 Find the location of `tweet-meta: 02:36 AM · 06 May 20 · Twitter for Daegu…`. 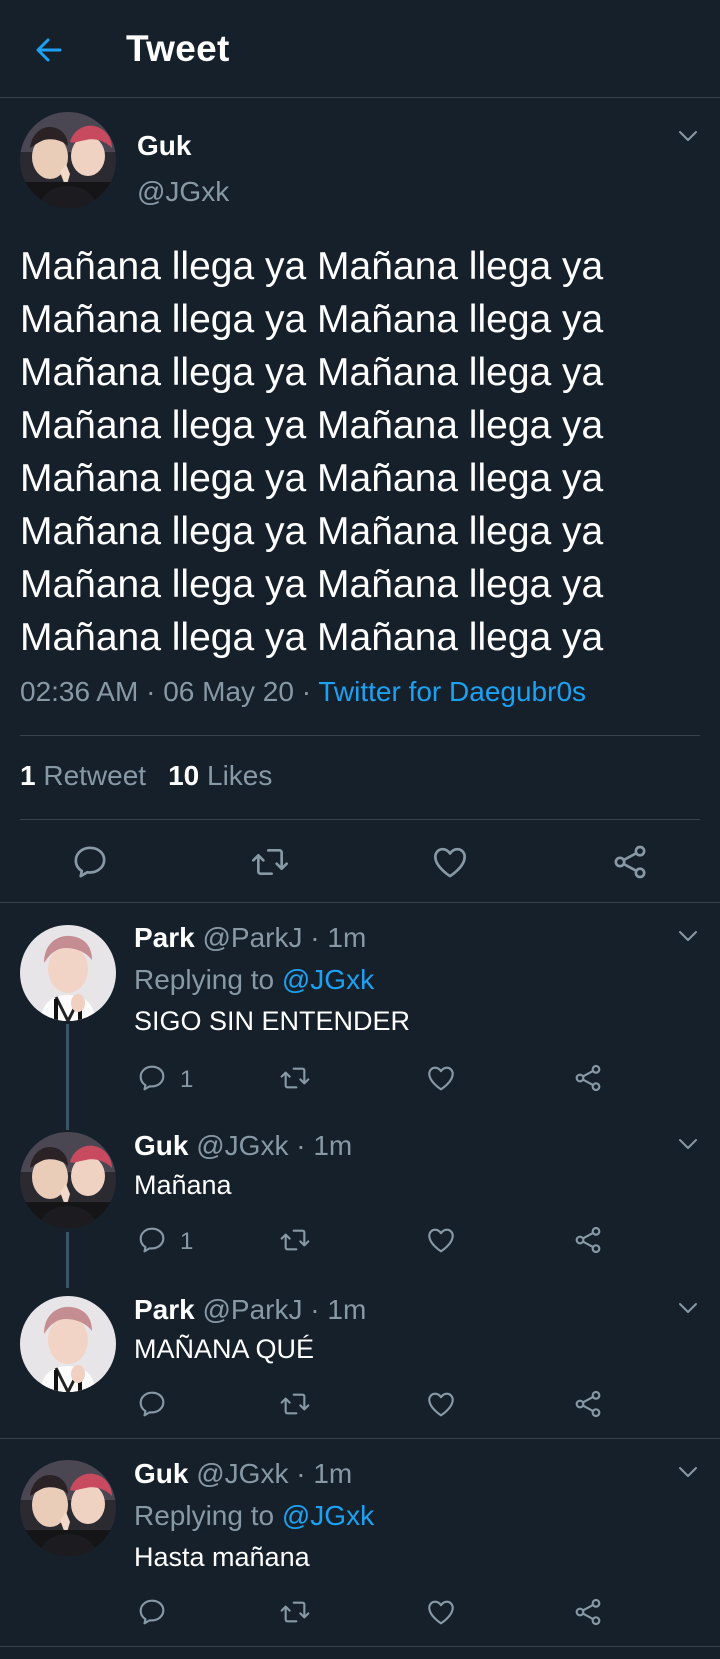

tweet-meta: 02:36 AM · 06 May 20 · Twitter for Daegu… is located at coordinates (303, 691).